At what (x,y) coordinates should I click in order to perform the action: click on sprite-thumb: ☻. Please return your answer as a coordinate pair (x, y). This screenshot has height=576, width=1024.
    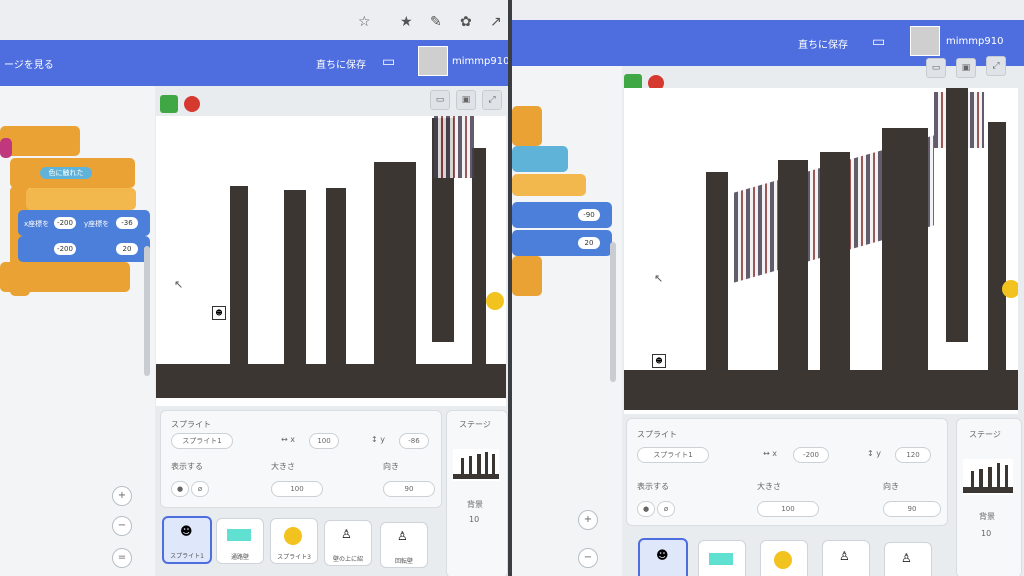
    Looking at the image, I should click on (663, 557).